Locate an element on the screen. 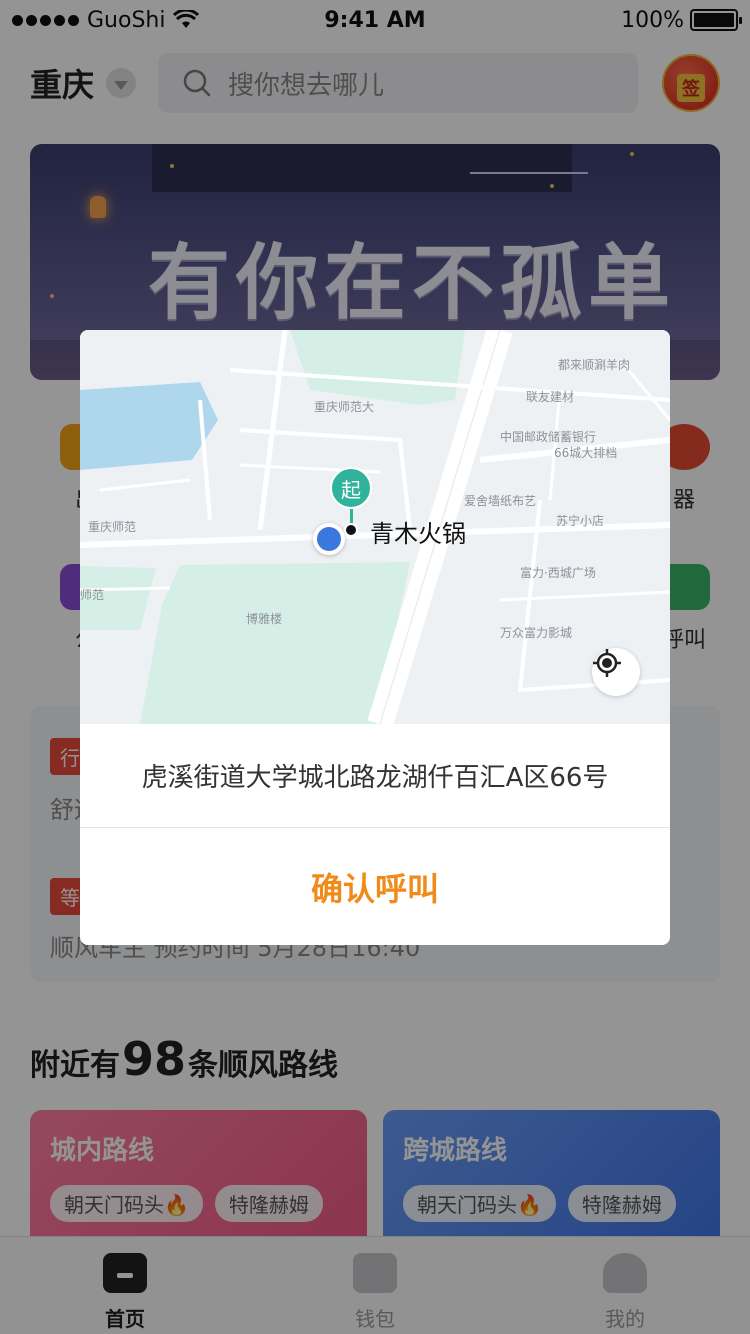 The width and height of the screenshot is (750, 1334). start-pin-label: 起 is located at coordinates (351, 489).